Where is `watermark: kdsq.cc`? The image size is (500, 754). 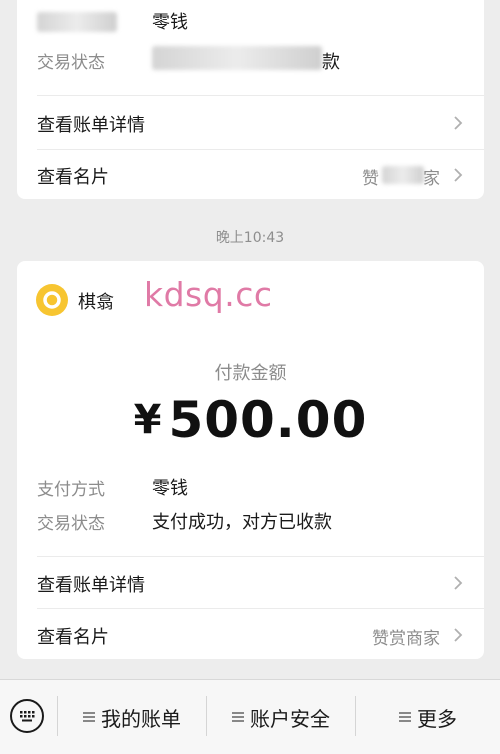 watermark: kdsq.cc is located at coordinates (208, 294).